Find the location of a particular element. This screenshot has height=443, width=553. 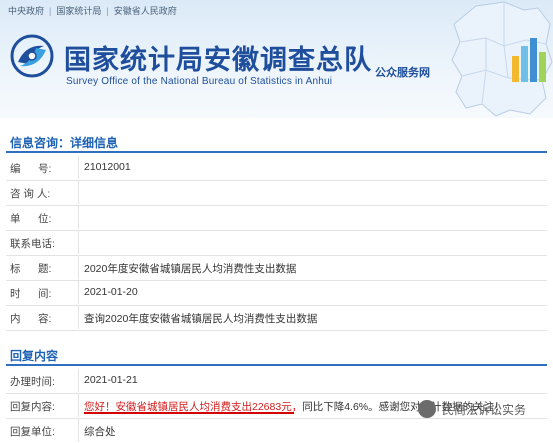

consult-section-title: 信息咨询：详细信息 is located at coordinates (64, 143).